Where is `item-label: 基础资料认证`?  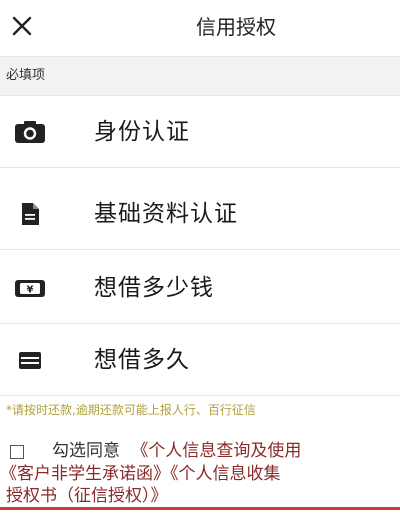
item-label: 基础资料认证 is located at coordinates (166, 214).